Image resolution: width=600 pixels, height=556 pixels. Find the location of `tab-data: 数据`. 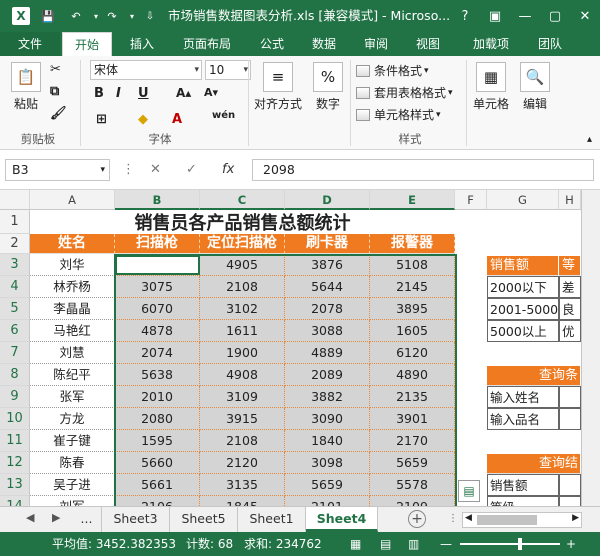

tab-data: 数据 is located at coordinates (324, 44).